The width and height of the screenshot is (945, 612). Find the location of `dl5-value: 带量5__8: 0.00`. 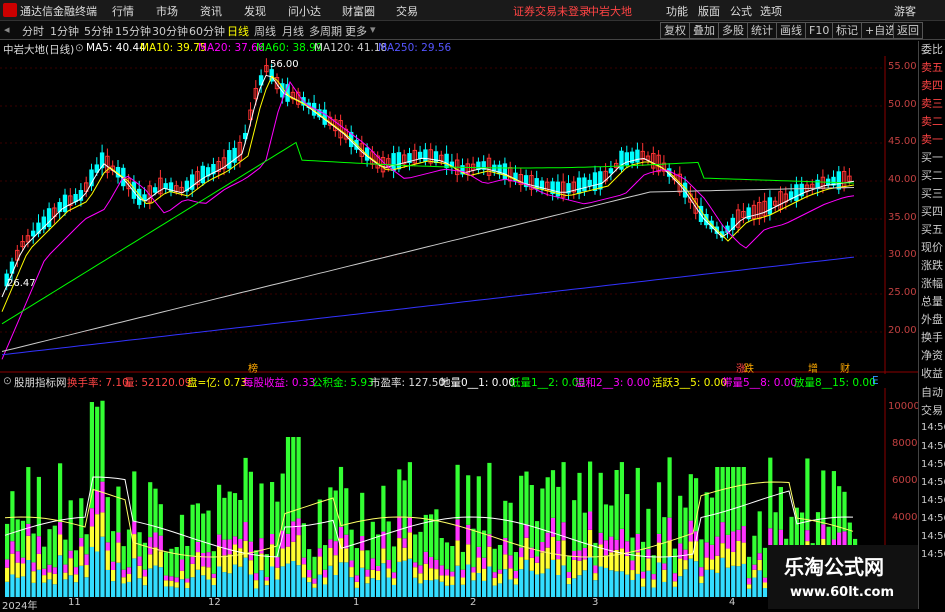

dl5-value: 带量5__8: 0.00 is located at coordinates (760, 383).